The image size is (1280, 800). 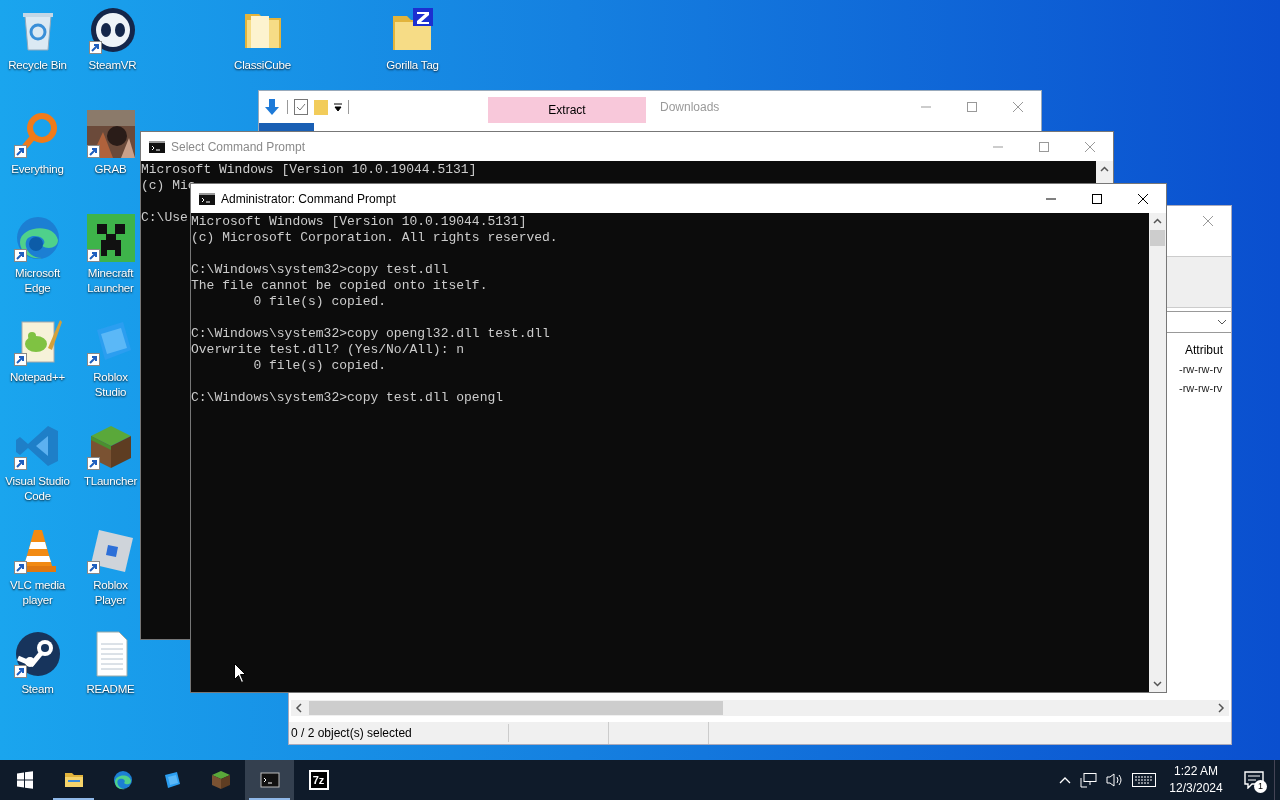 What do you see at coordinates (110, 689) in the screenshot?
I see `desktop-icon-label: README` at bounding box center [110, 689].